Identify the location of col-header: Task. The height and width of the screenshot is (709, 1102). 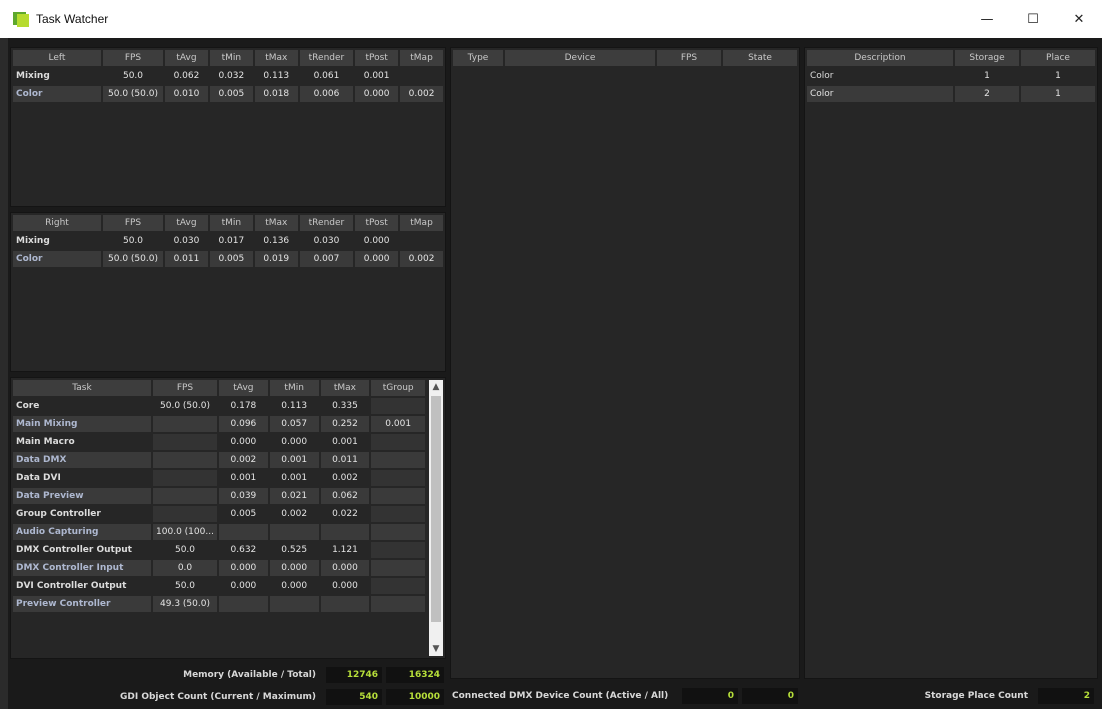
(82, 388).